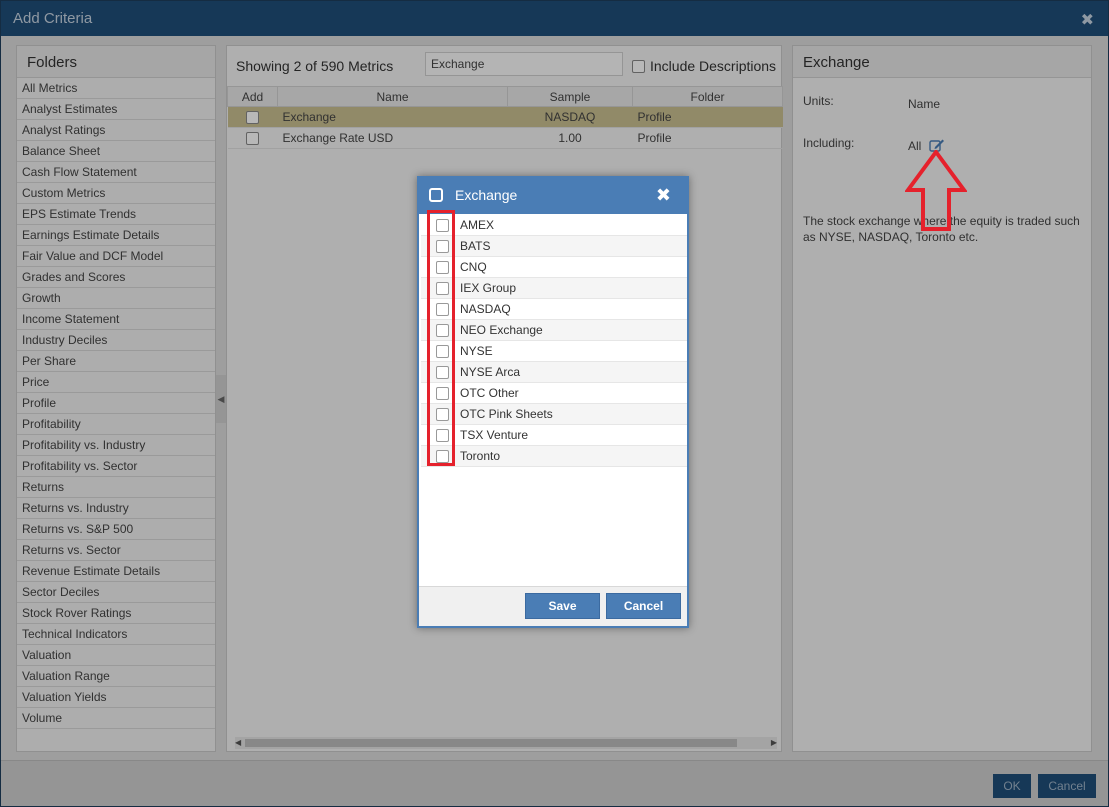 The height and width of the screenshot is (807, 1109). I want to click on modal-title: Exchange, so click(486, 195).